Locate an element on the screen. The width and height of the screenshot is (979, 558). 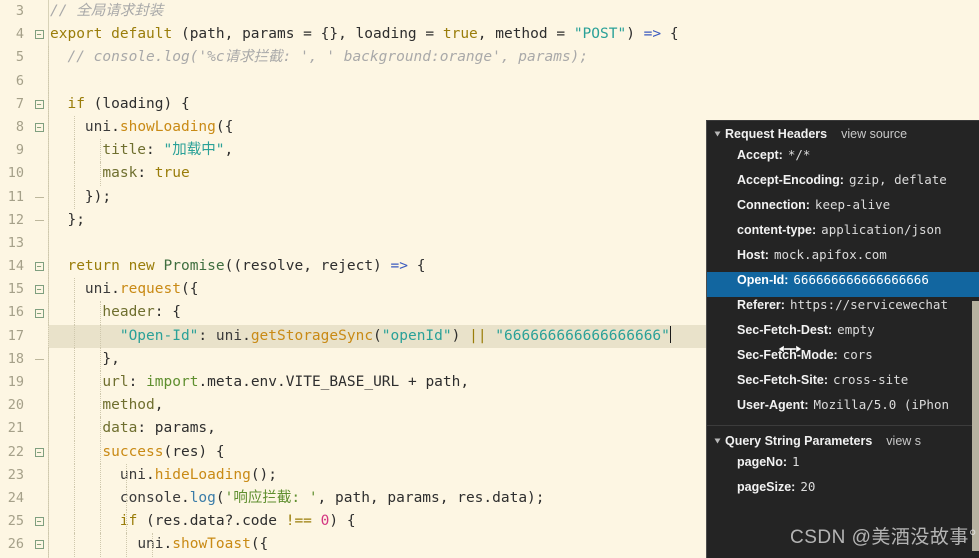
line-number: 21 is located at coordinates (15, 428).